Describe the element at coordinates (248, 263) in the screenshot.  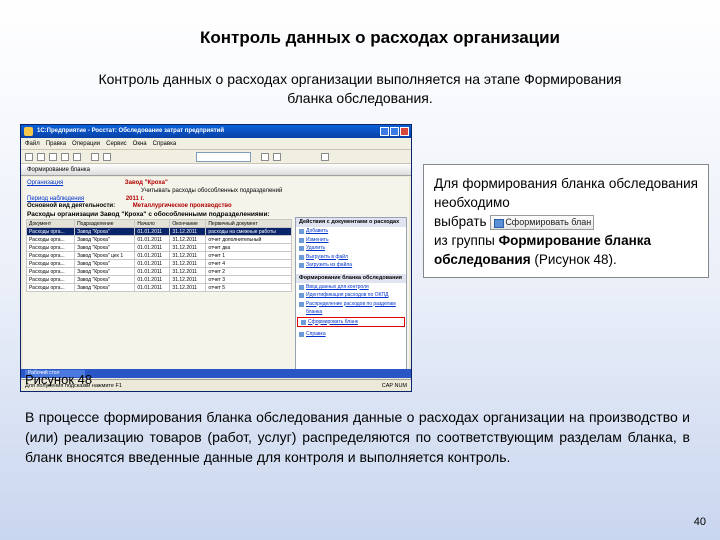
I see `table-cell: отчет 4` at that location.